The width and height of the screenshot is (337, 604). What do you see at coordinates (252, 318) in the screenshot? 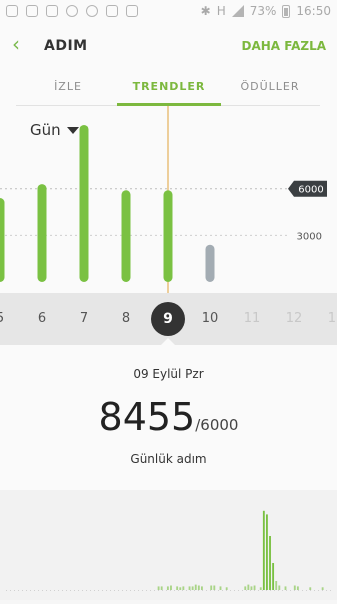
I see `day-11: 11` at bounding box center [252, 318].